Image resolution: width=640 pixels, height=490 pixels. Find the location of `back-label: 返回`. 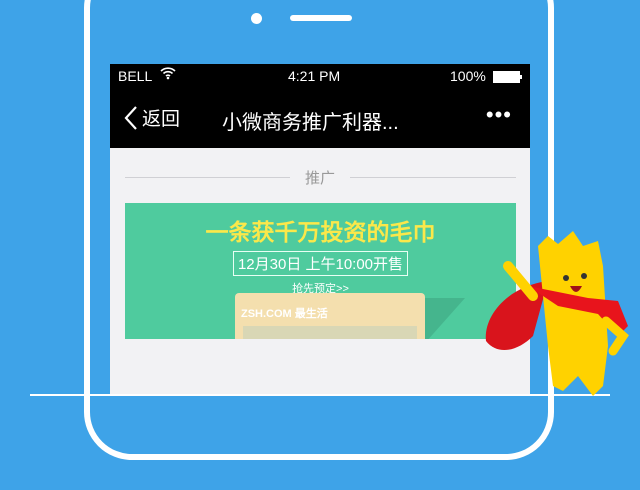

back-label: 返回 is located at coordinates (161, 119).